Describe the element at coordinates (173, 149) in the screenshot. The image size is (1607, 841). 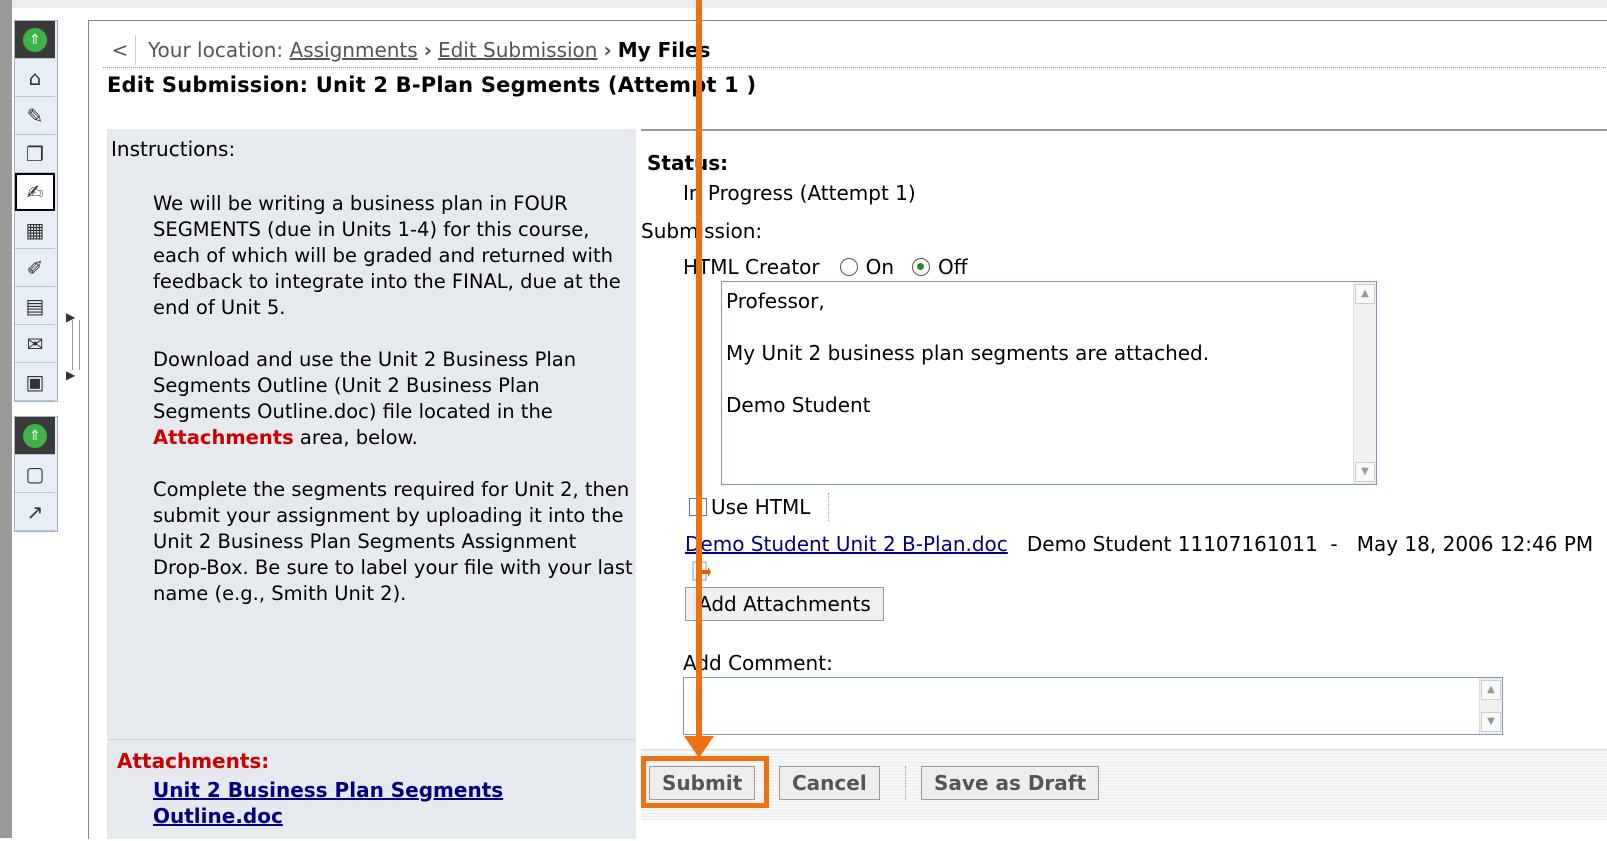
I see `instructions-label: Instructions:` at that location.